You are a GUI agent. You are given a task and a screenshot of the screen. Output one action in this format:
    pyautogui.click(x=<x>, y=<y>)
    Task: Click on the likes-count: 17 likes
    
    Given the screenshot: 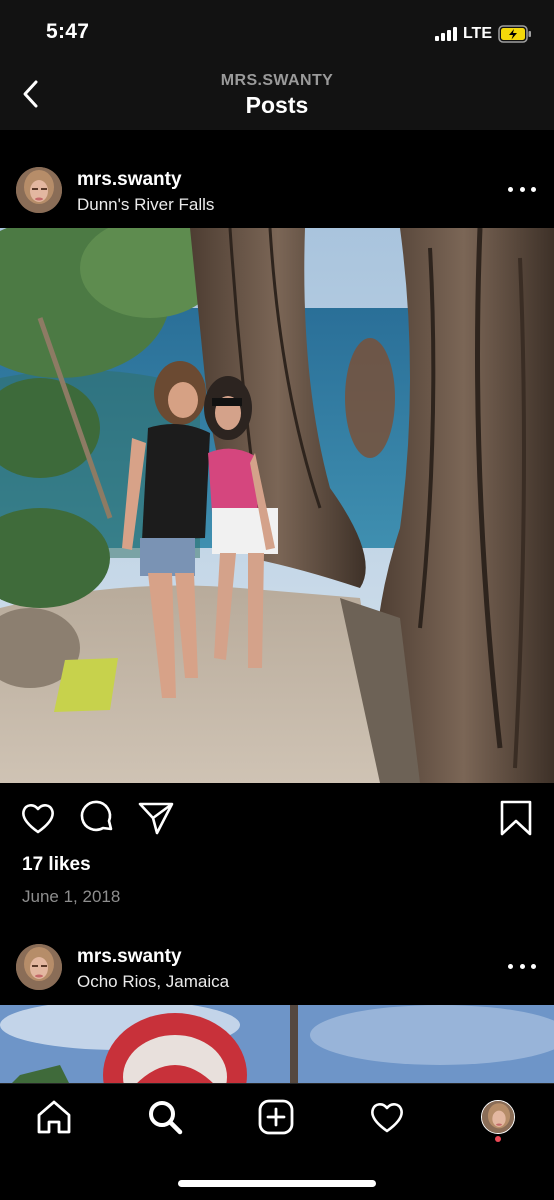 What is the action you would take?
    pyautogui.click(x=56, y=865)
    